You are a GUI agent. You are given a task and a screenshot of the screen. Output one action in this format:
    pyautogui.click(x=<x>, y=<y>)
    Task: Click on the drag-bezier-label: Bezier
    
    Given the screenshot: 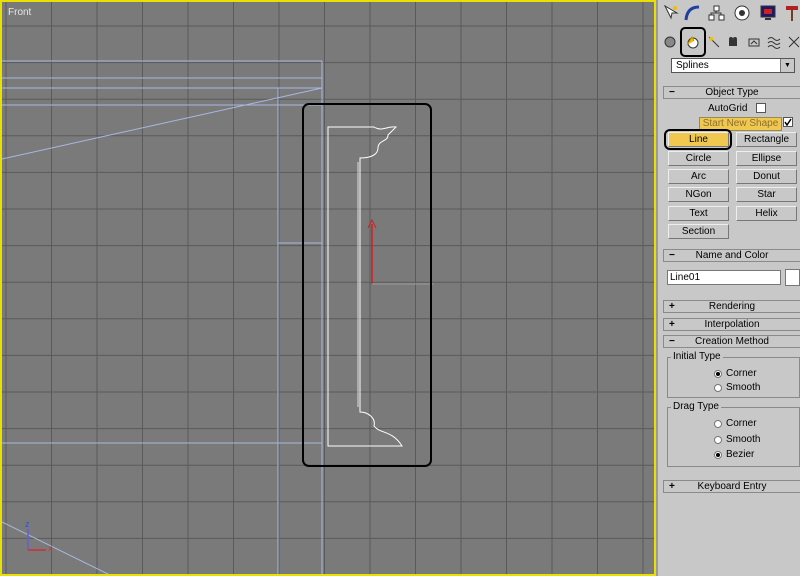 What is the action you would take?
    pyautogui.click(x=740, y=454)
    